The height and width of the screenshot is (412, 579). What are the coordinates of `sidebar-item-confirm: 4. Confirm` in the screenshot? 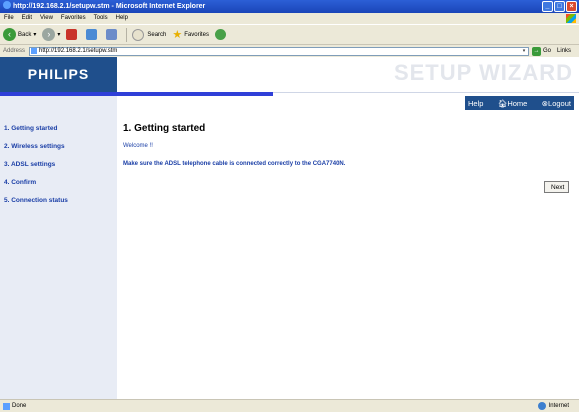 It's located at (20, 182).